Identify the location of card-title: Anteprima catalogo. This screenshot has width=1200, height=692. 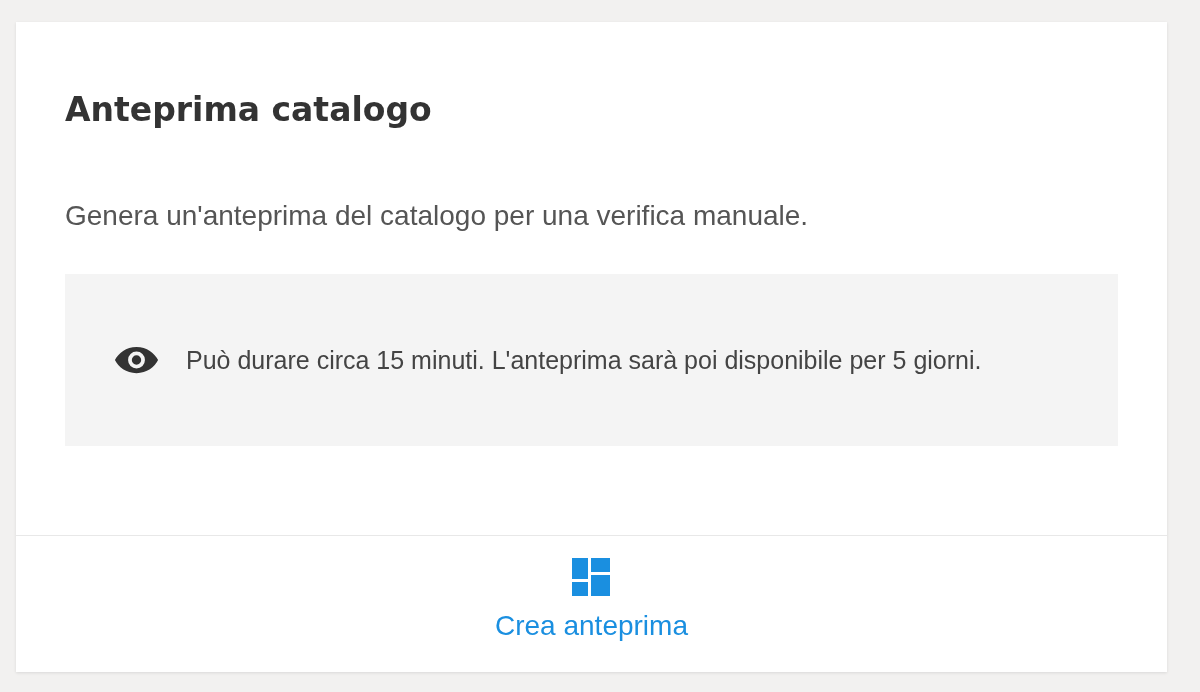
(249, 110).